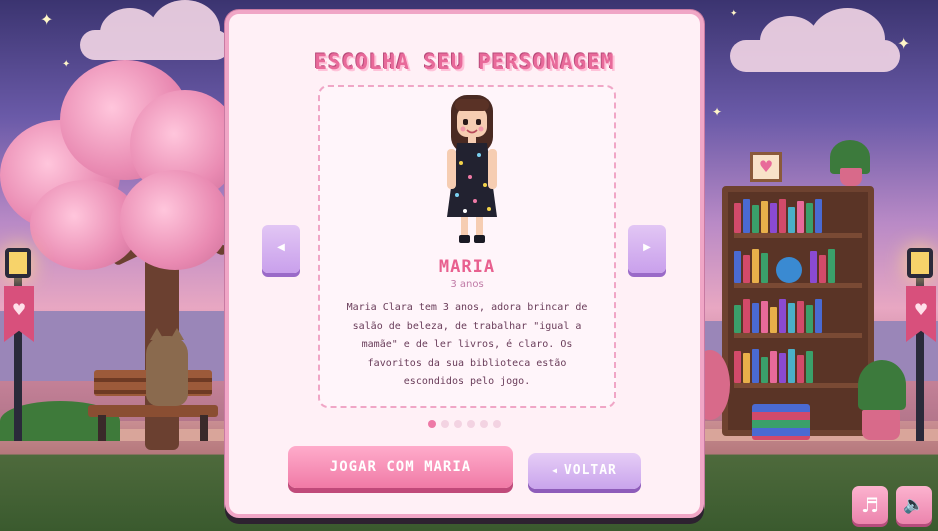 The height and width of the screenshot is (531, 938). I want to click on play-as-character-button: JOGAR COM MARIA, so click(400, 467).